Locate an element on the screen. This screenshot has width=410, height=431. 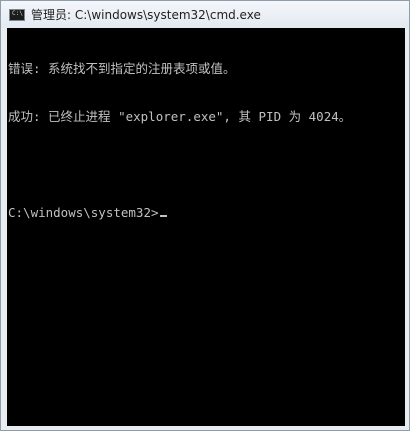
cmd-icon-label: C:\ is located at coordinates (17, 13).